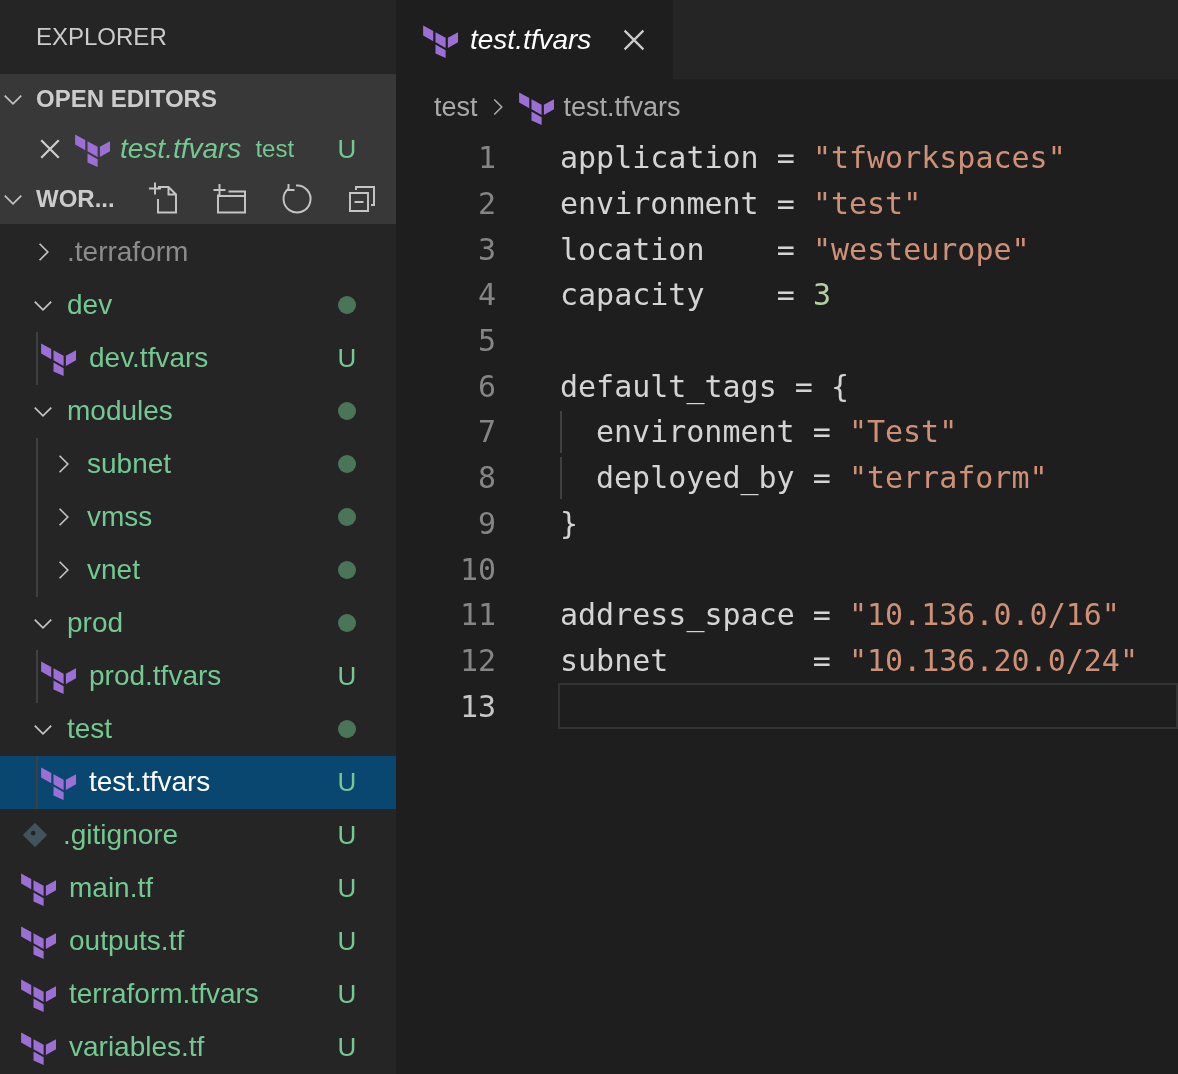 The width and height of the screenshot is (1178, 1074). Describe the element at coordinates (486, 249) in the screenshot. I see `line-number: 3` at that location.